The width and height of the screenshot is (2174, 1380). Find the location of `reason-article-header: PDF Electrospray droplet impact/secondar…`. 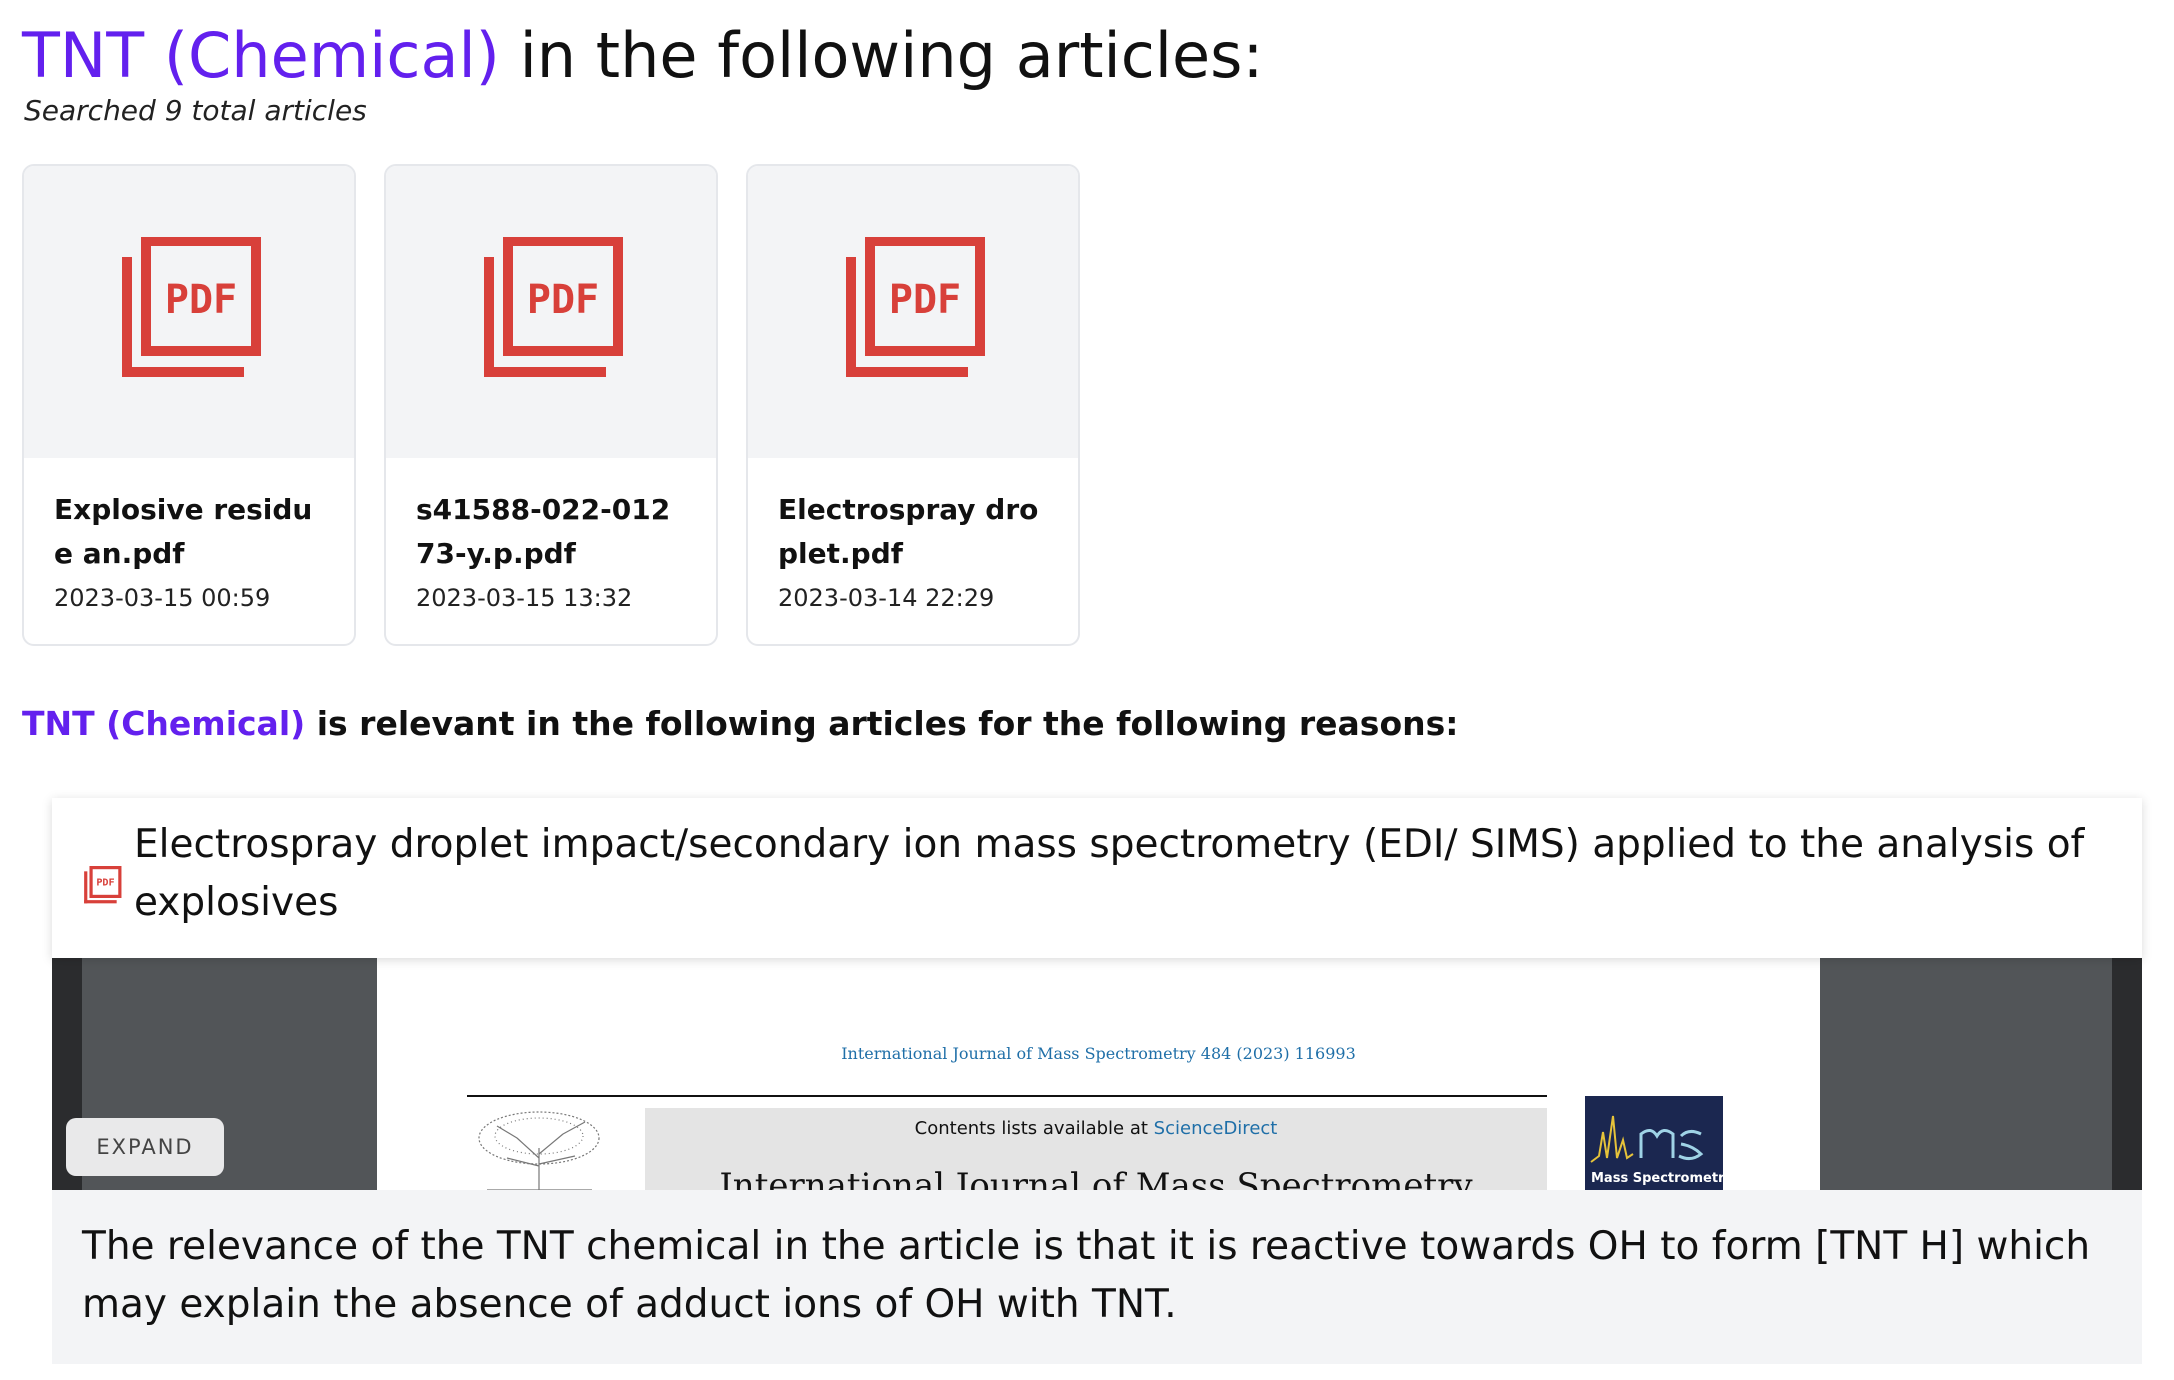

reason-article-header: PDF Electrospray droplet impact/secondar… is located at coordinates (1097, 878).